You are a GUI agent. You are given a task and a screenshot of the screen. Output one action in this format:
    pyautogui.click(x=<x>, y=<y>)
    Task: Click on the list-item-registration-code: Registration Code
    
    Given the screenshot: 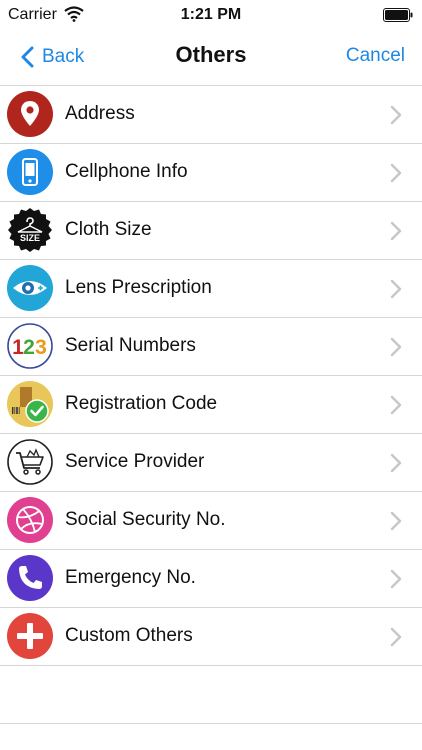 What is the action you would take?
    pyautogui.click(x=211, y=405)
    